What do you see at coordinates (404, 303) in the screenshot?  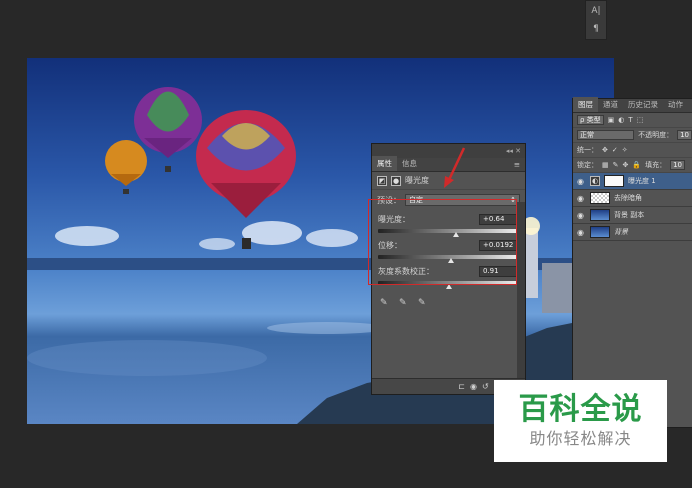 I see `gray-point-eyedropper-icon: ✎` at bounding box center [404, 303].